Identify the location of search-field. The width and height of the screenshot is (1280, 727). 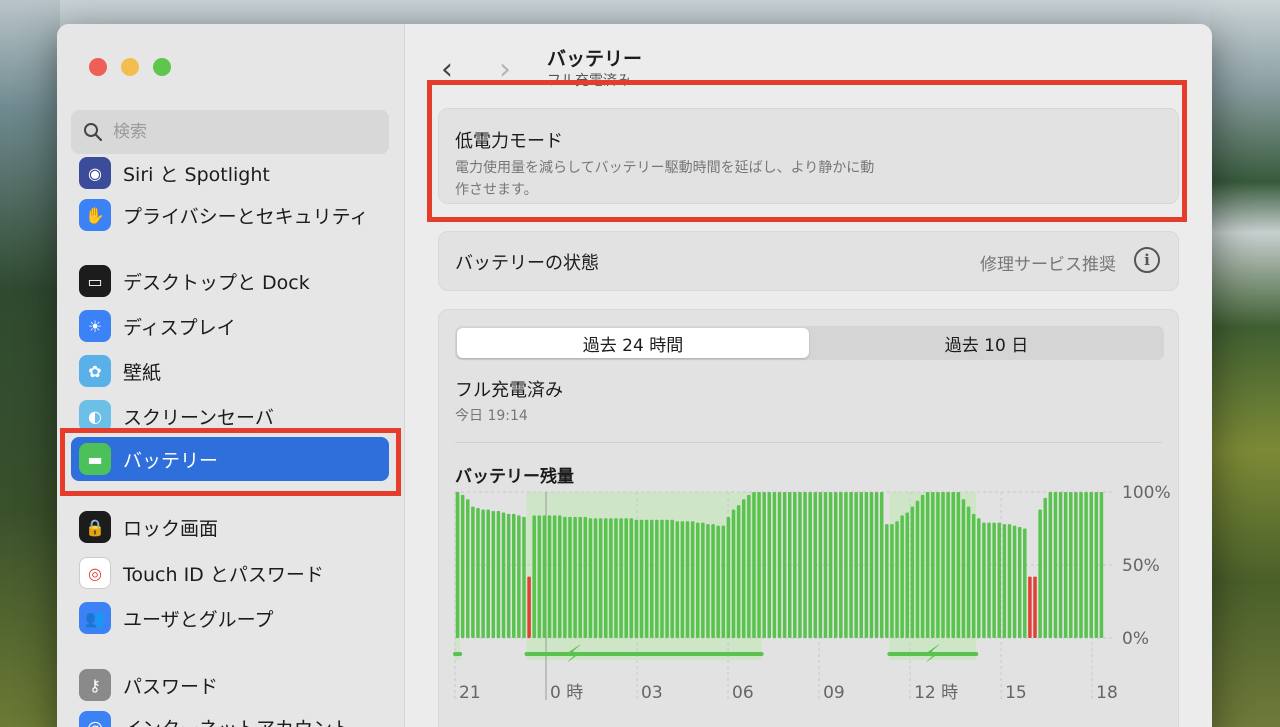
(230, 132).